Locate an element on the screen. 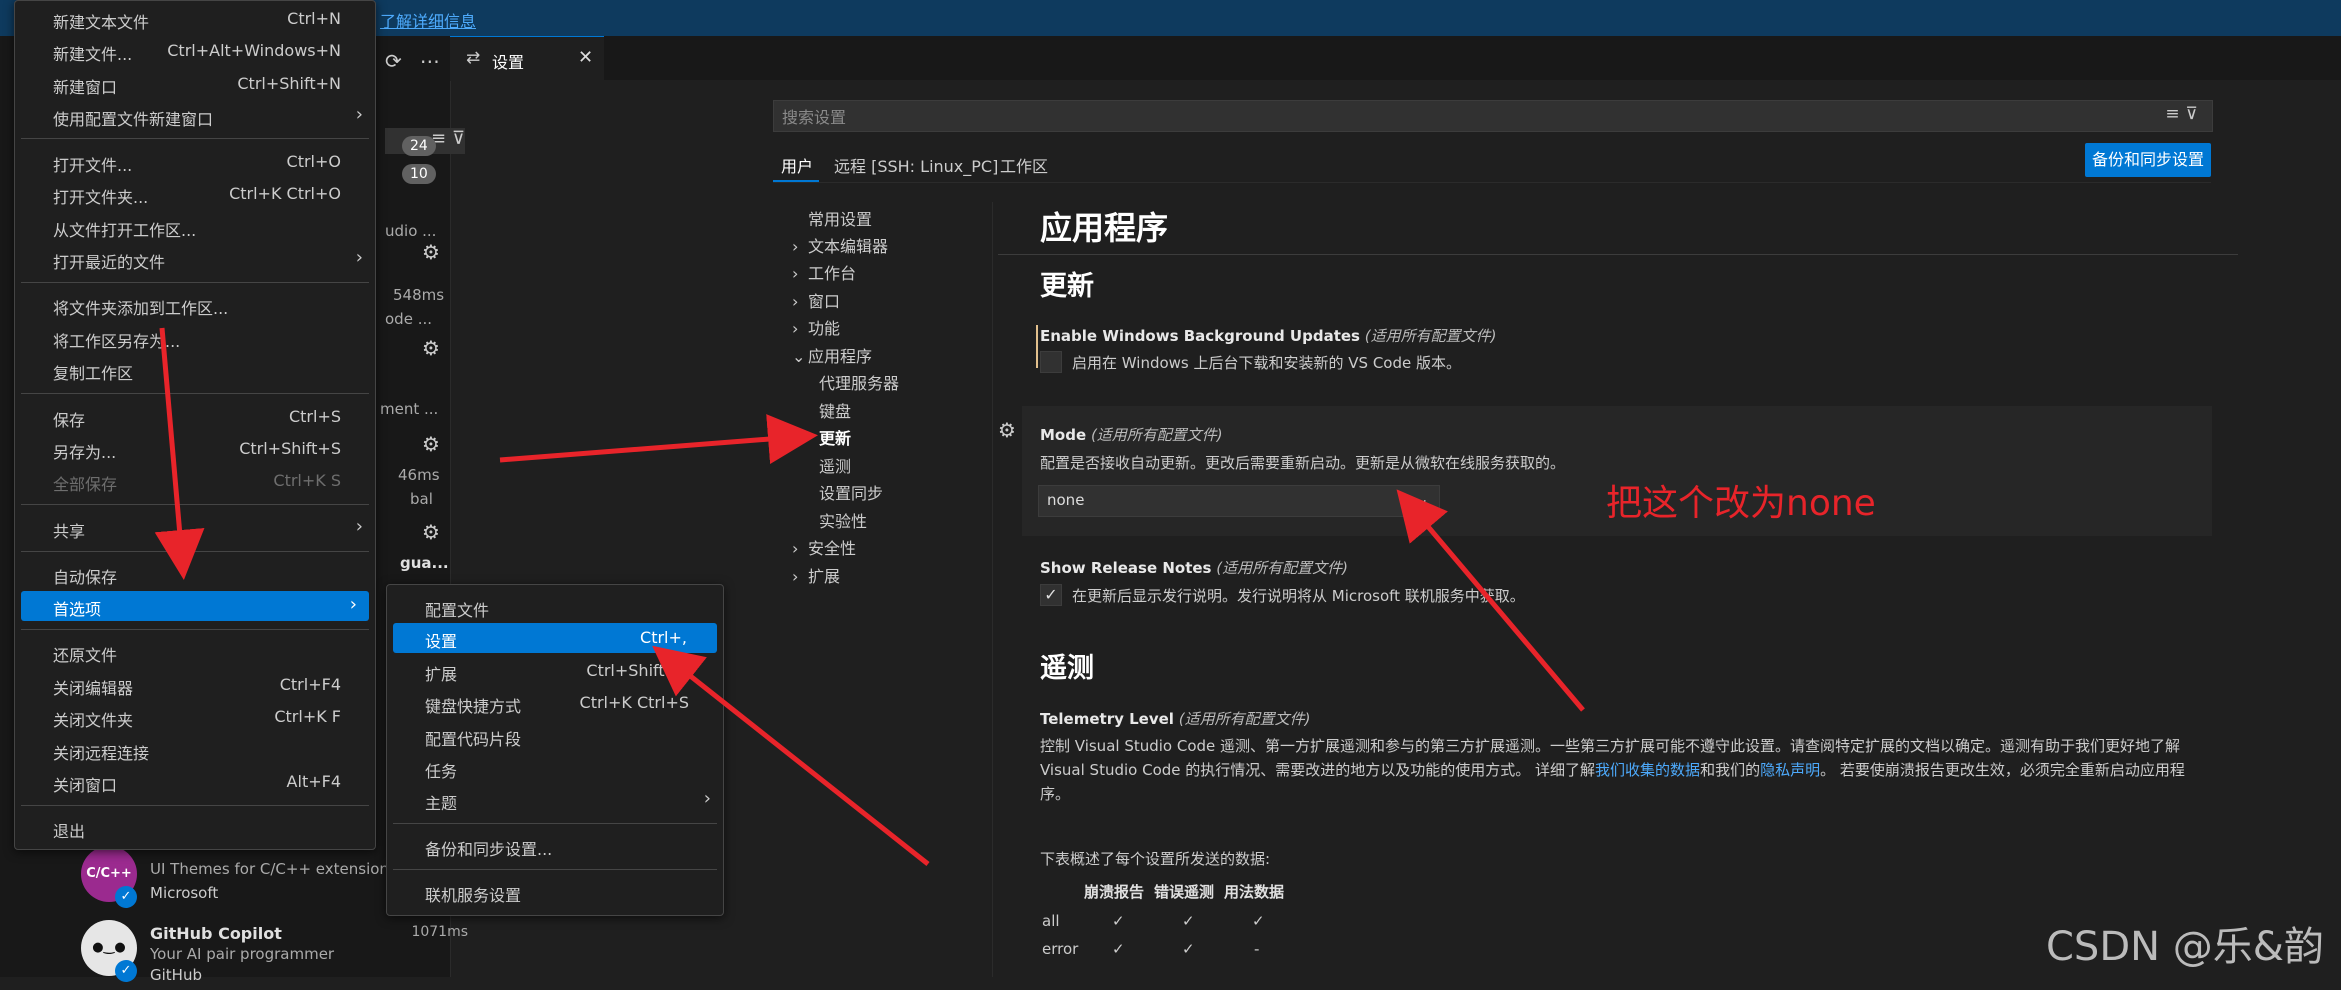  arrow-to-mode is located at coordinates (1490, 600).